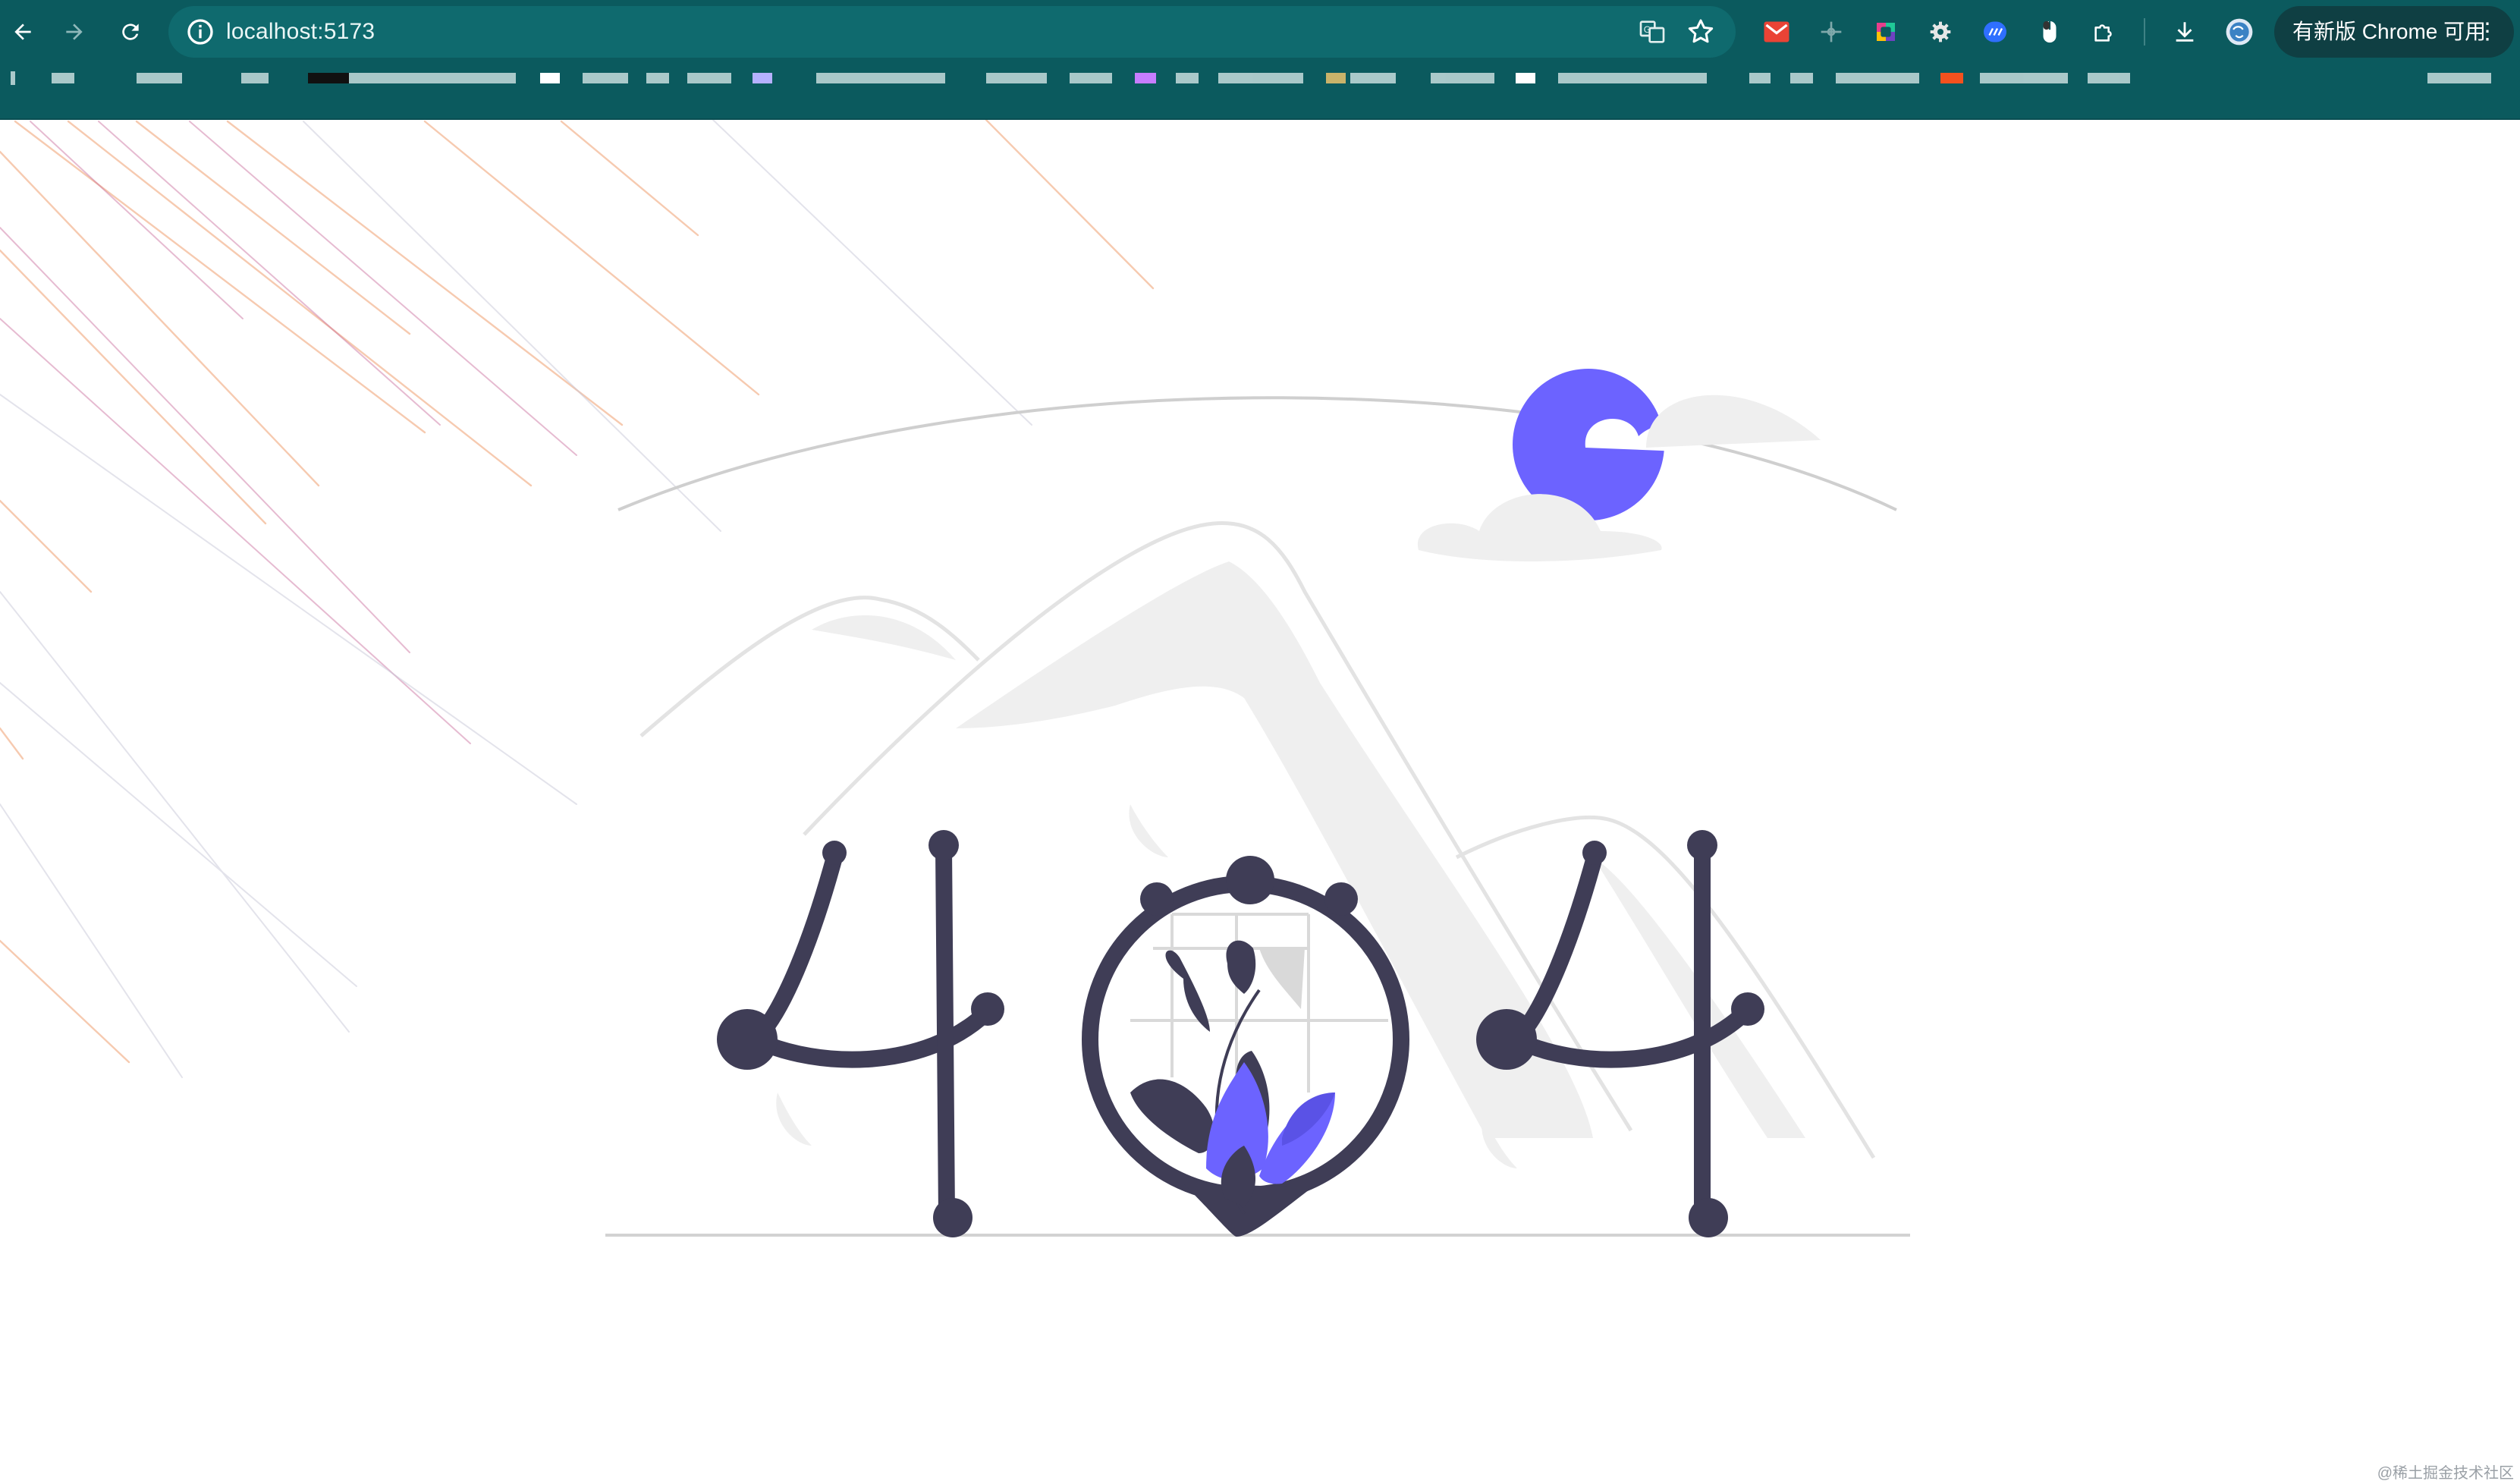  Describe the element at coordinates (2104, 32) in the screenshot. I see `puzzle-extensions-icon` at that location.